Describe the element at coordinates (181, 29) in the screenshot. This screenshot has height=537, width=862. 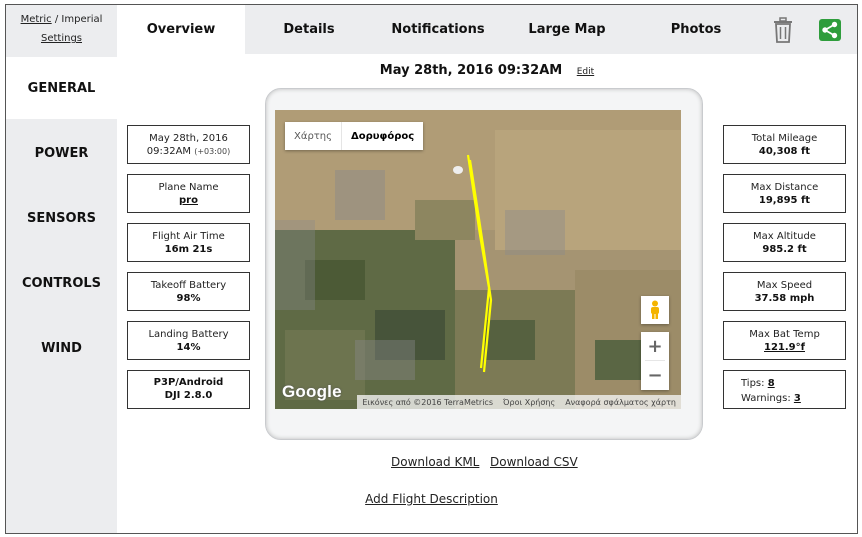
I see `tab-overview: Overview` at that location.